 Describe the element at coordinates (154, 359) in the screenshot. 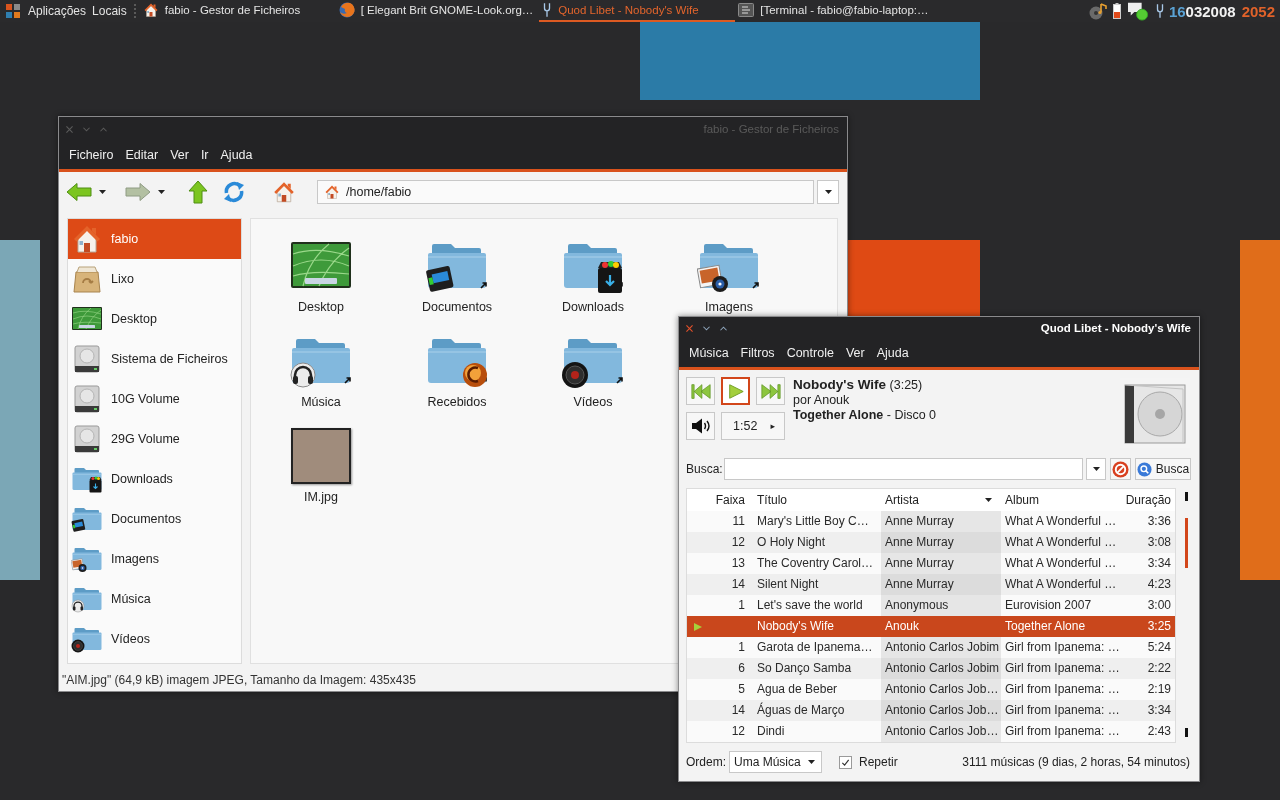

I see `sidebar-item: Sistema de Ficheiros` at that location.